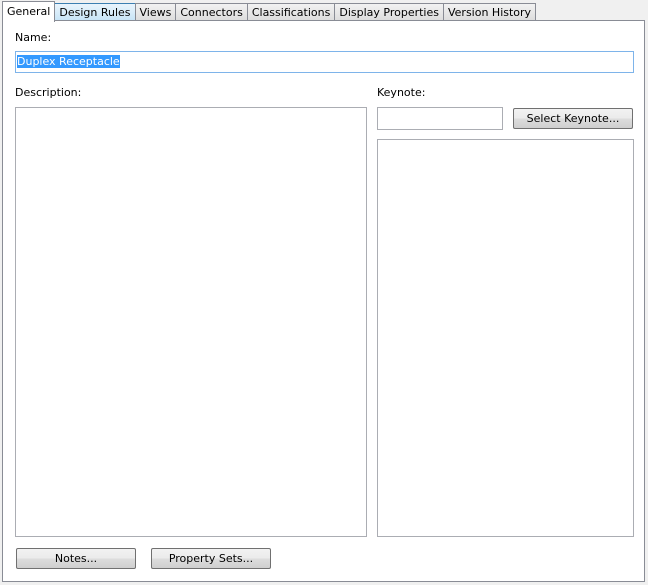 This screenshot has height=585, width=648. Describe the element at coordinates (401, 92) in the screenshot. I see `keynote-label: Keynote:` at that location.